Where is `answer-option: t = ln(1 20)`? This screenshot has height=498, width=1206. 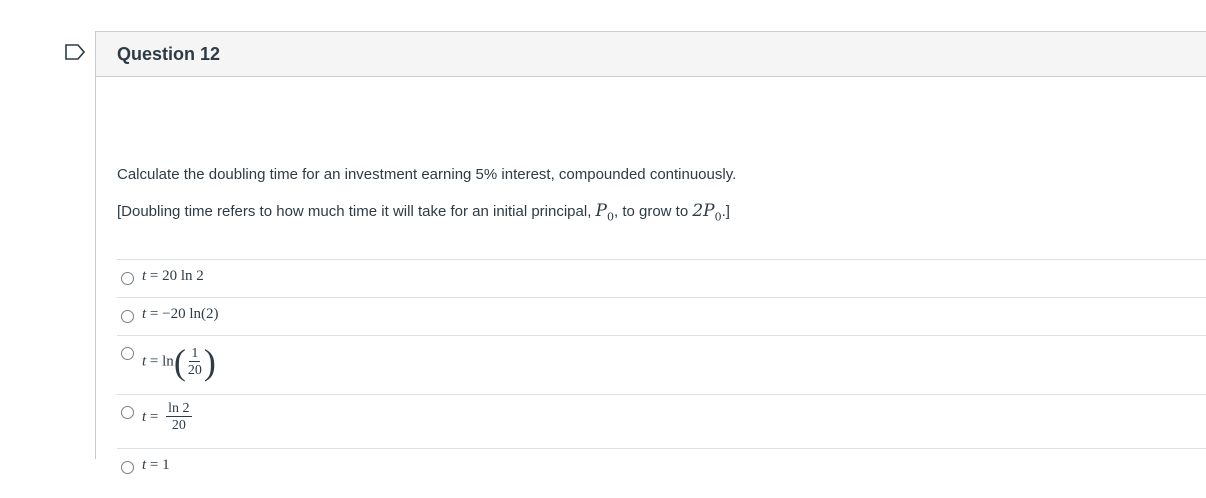 answer-option: t = ln(1 20) is located at coordinates (661, 364).